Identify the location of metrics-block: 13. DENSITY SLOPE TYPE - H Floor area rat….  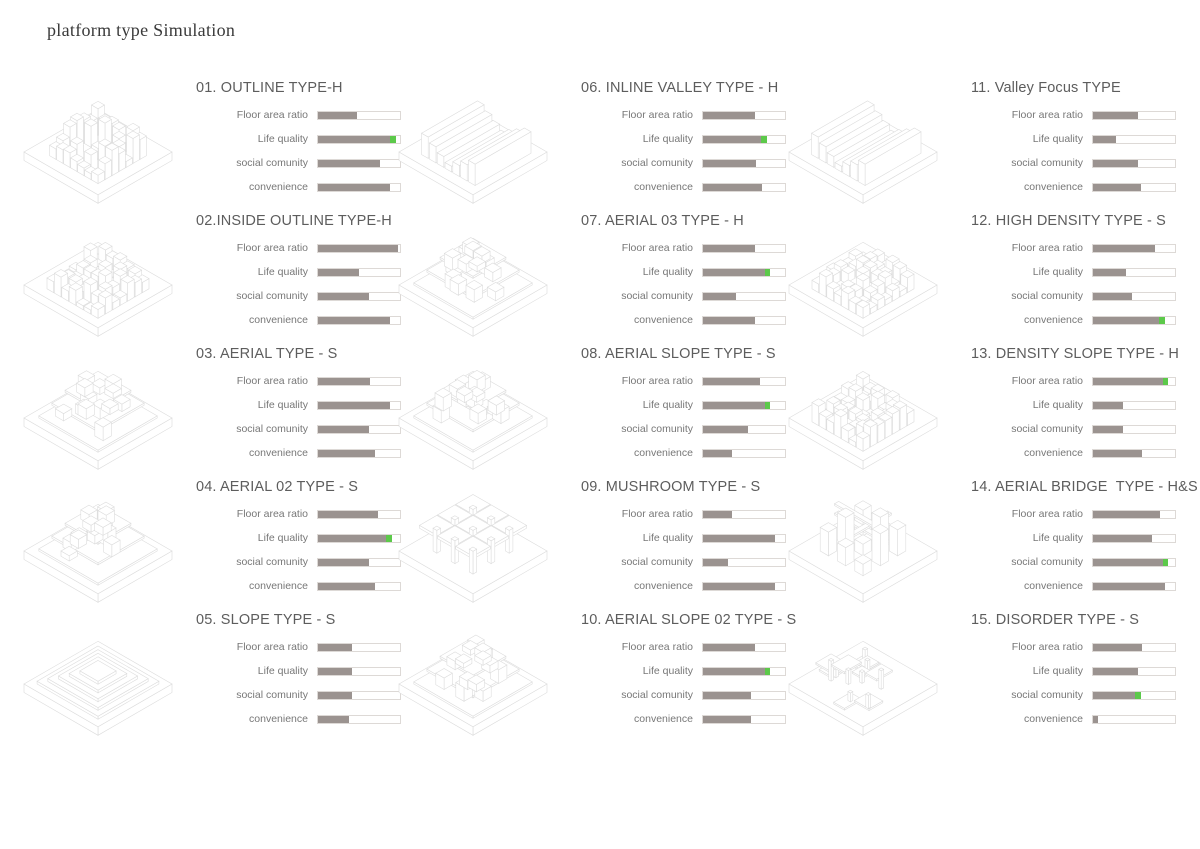
(1078, 405).